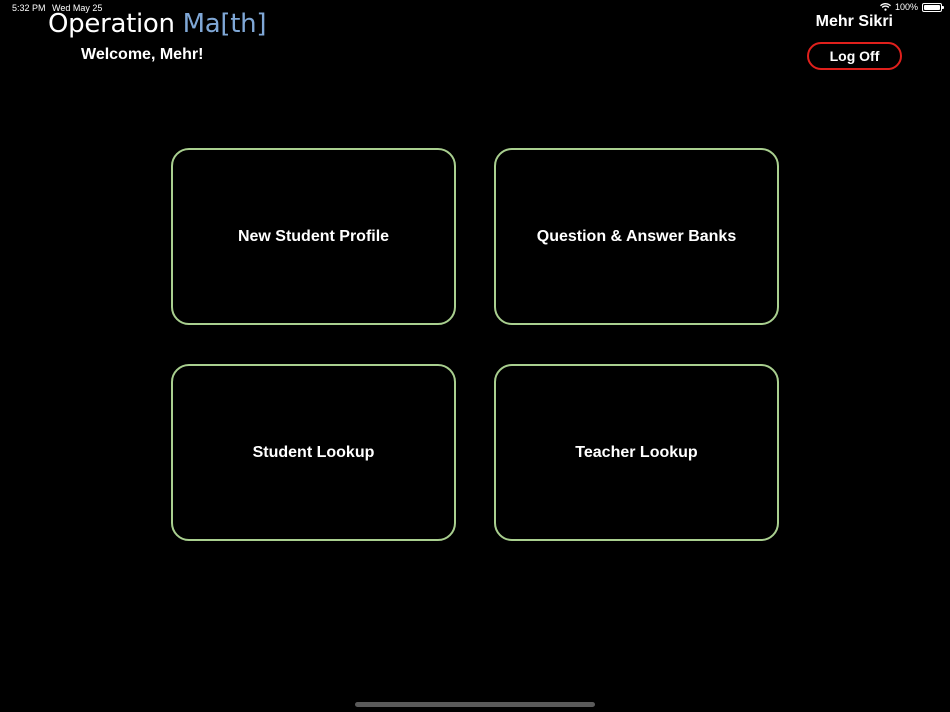 This screenshot has height=712, width=950. What do you see at coordinates (854, 56) in the screenshot?
I see `log-off-button: Log Off` at bounding box center [854, 56].